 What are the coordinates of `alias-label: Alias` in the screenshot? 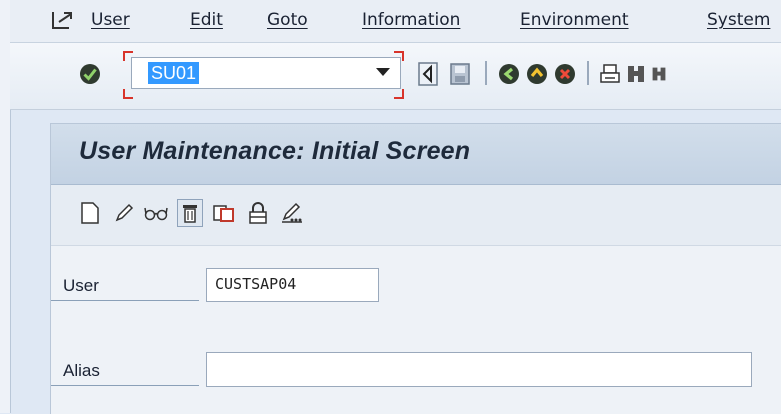 It's located at (81, 370).